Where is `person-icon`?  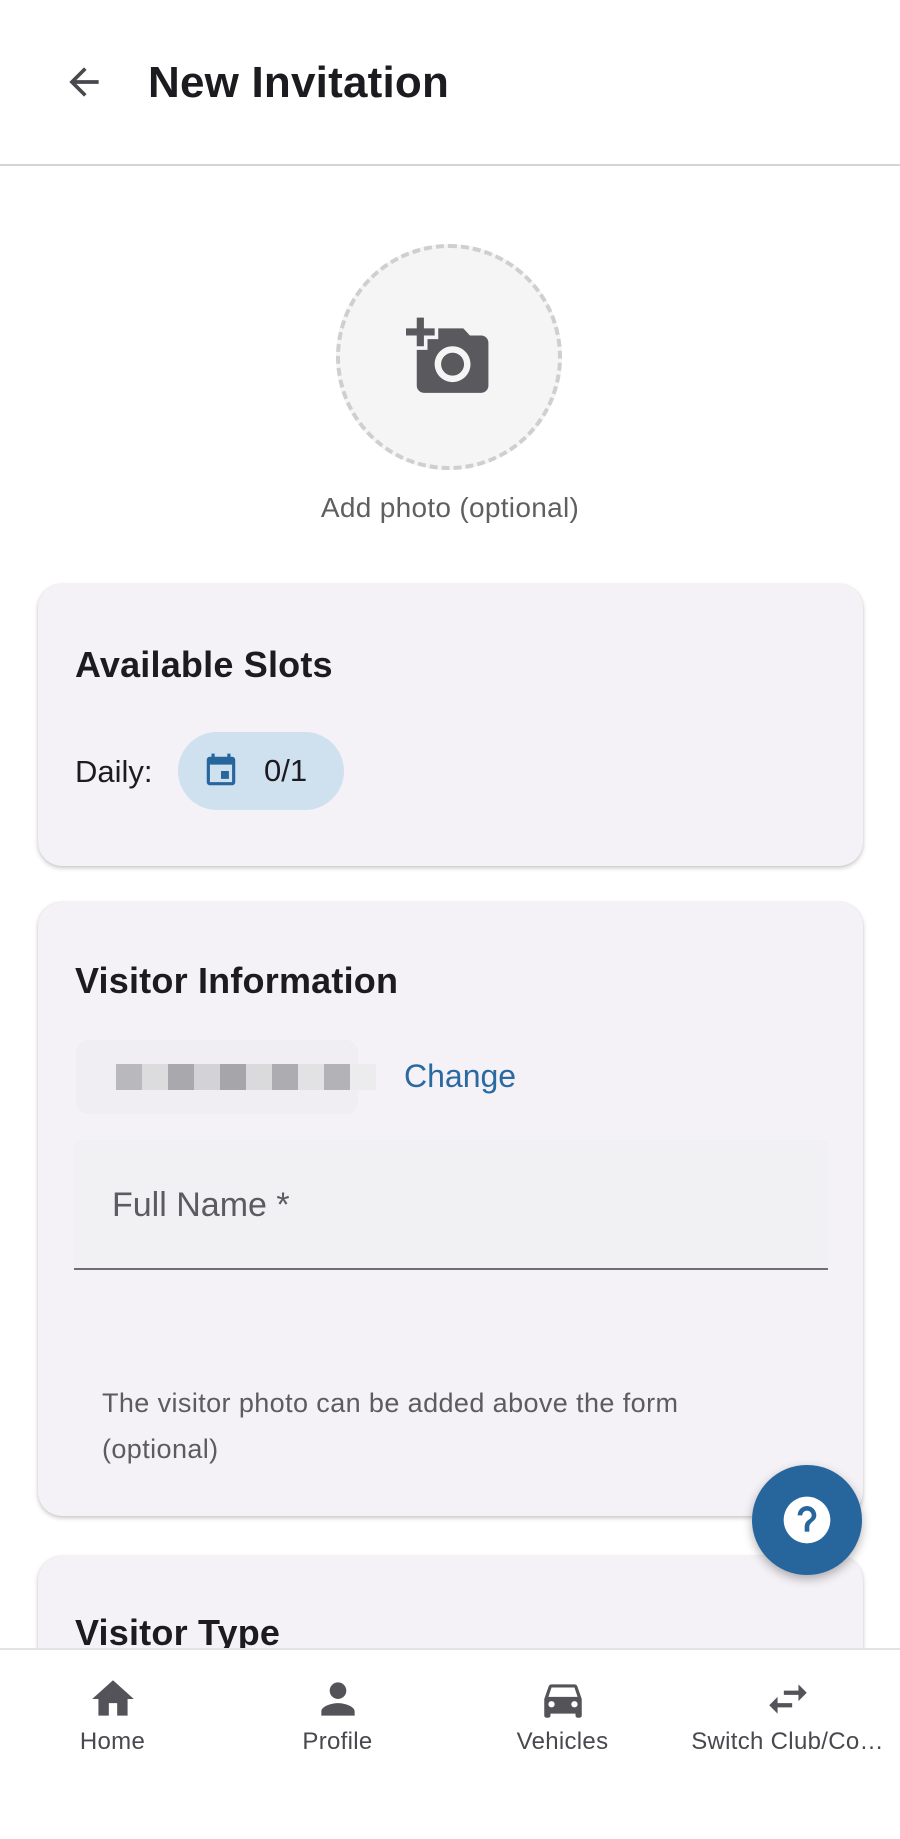 person-icon is located at coordinates (337, 1699).